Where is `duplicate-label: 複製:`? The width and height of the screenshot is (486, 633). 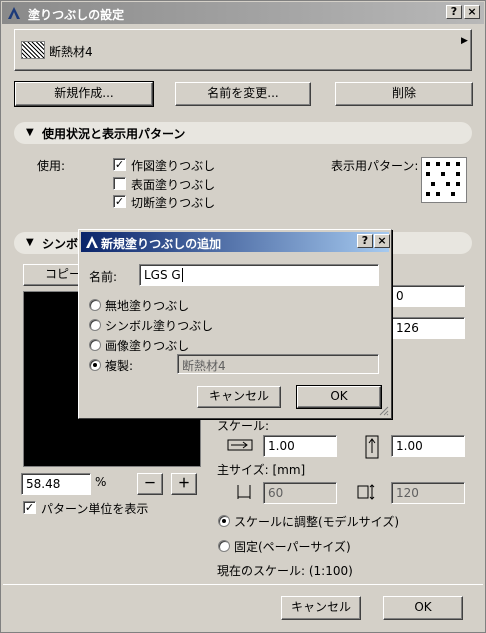 duplicate-label: 複製: is located at coordinates (119, 366).